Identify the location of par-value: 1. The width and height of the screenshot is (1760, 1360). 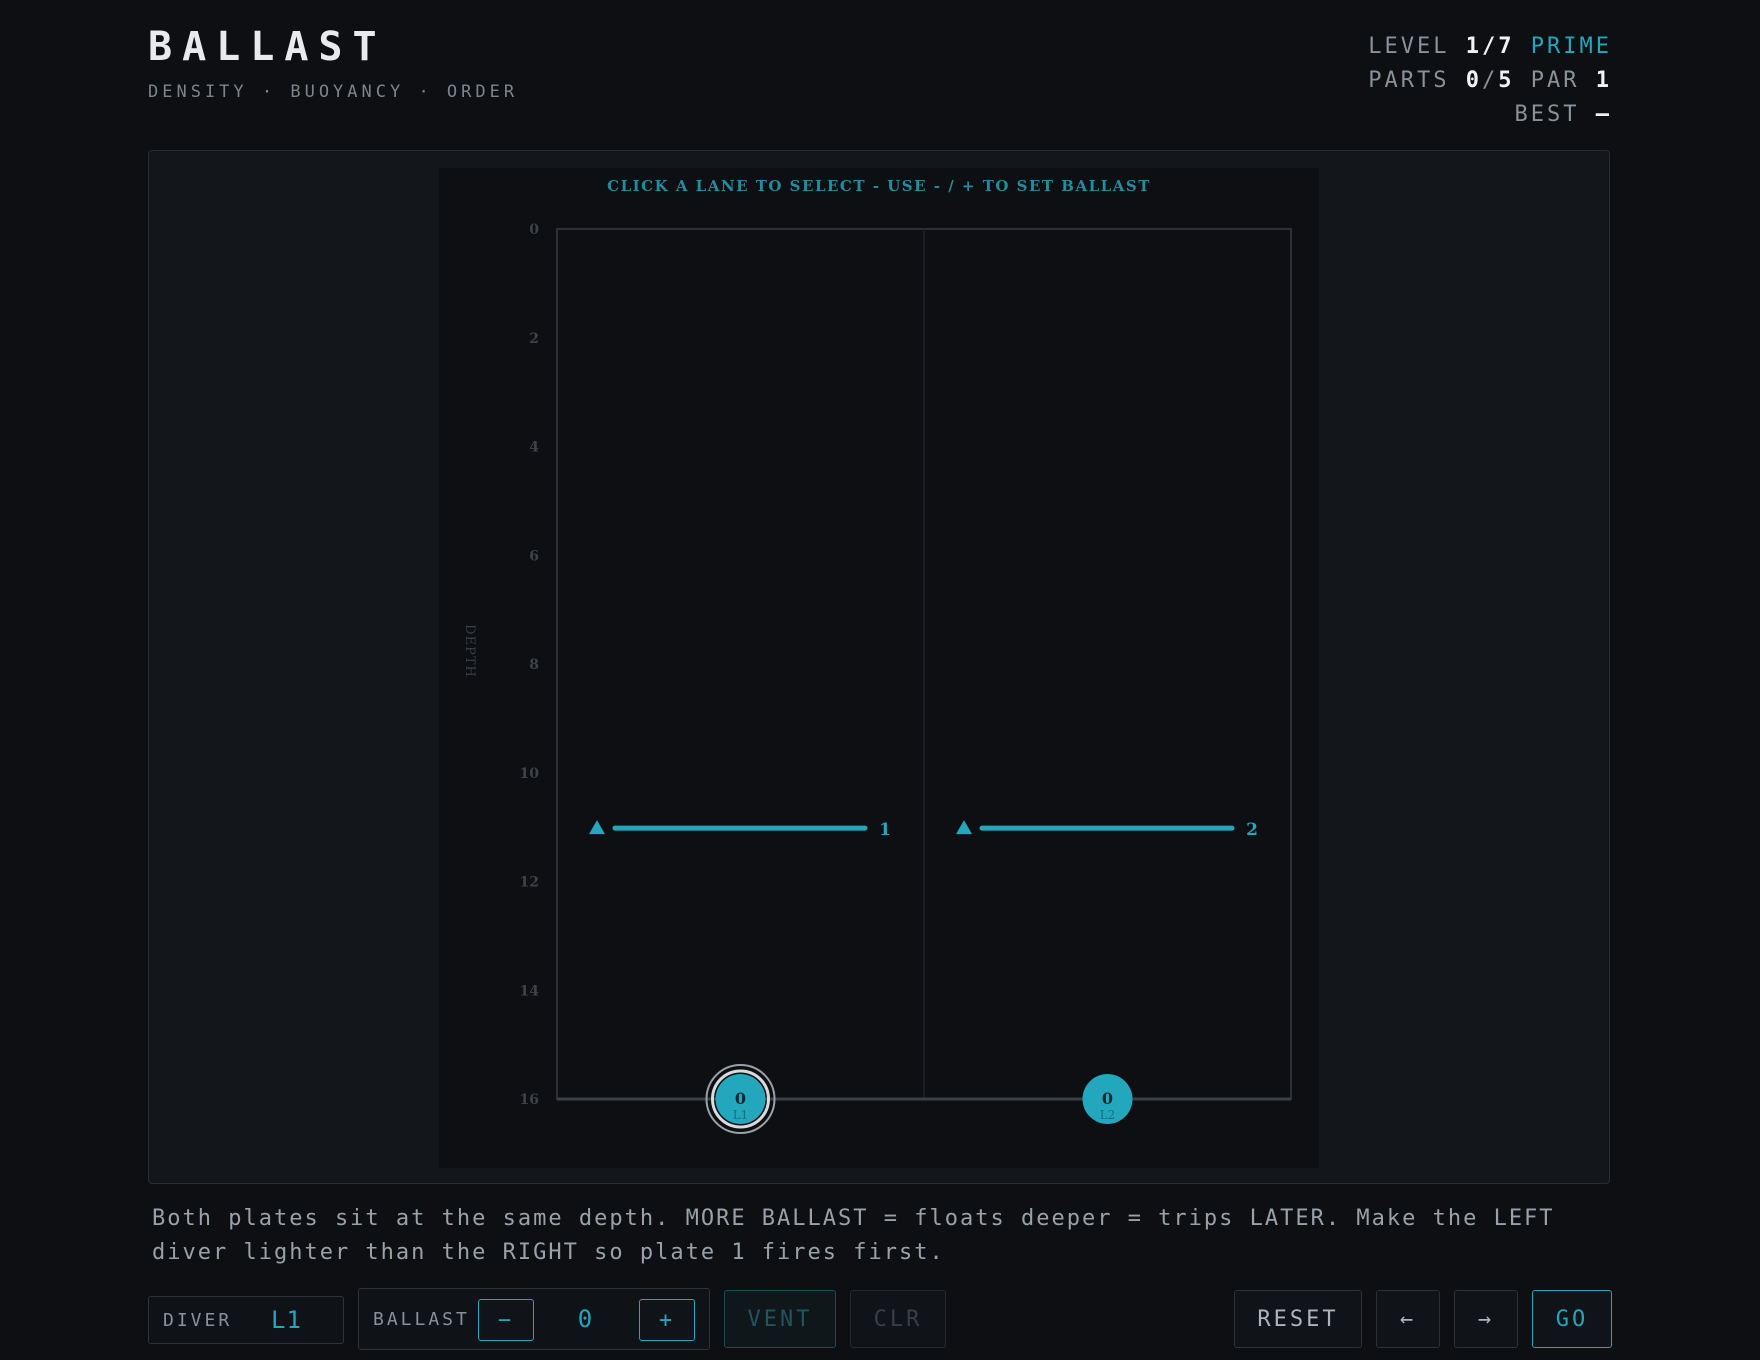
(1603, 80).